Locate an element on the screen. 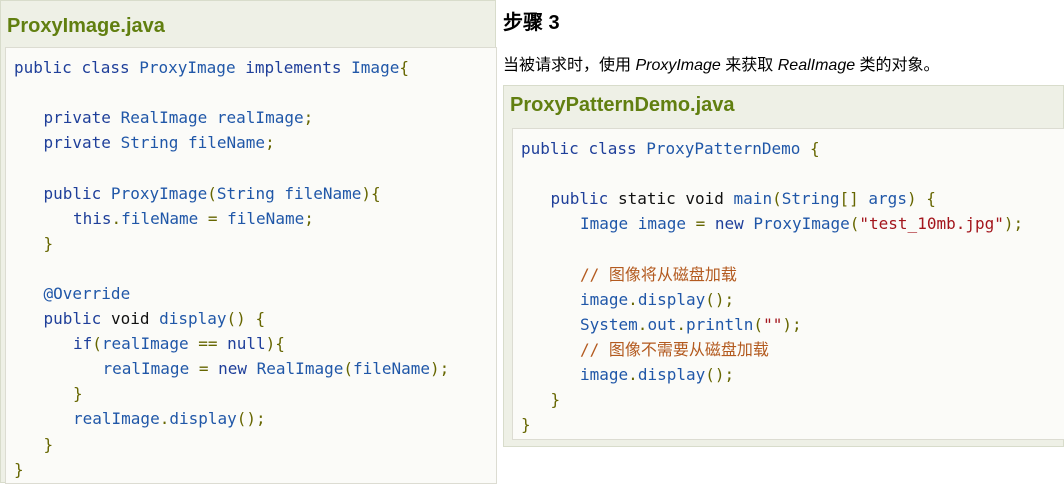 The height and width of the screenshot is (484, 1064). code-line: realImage.display(); is located at coordinates (169, 419).